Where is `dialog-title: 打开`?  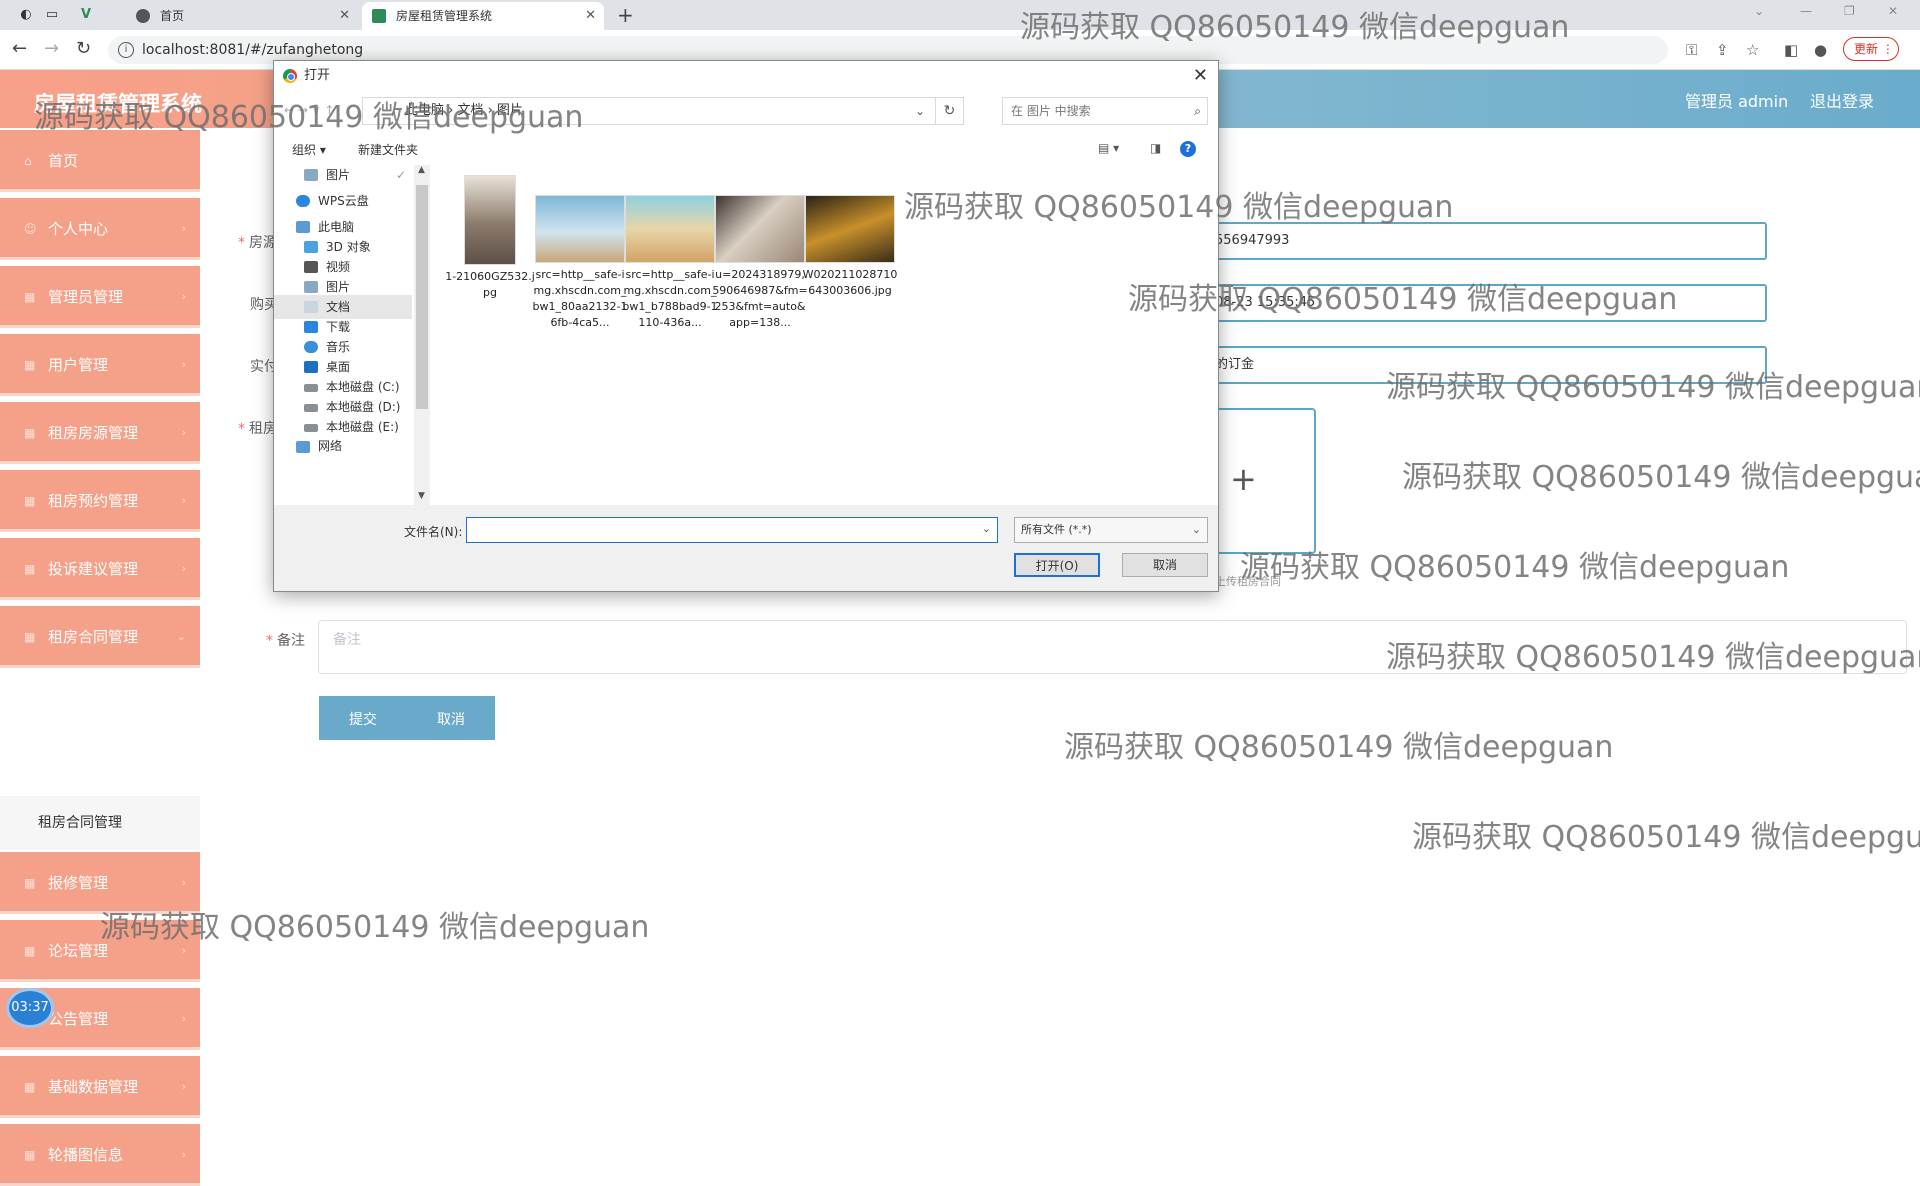
dialog-title: 打开 is located at coordinates (317, 75).